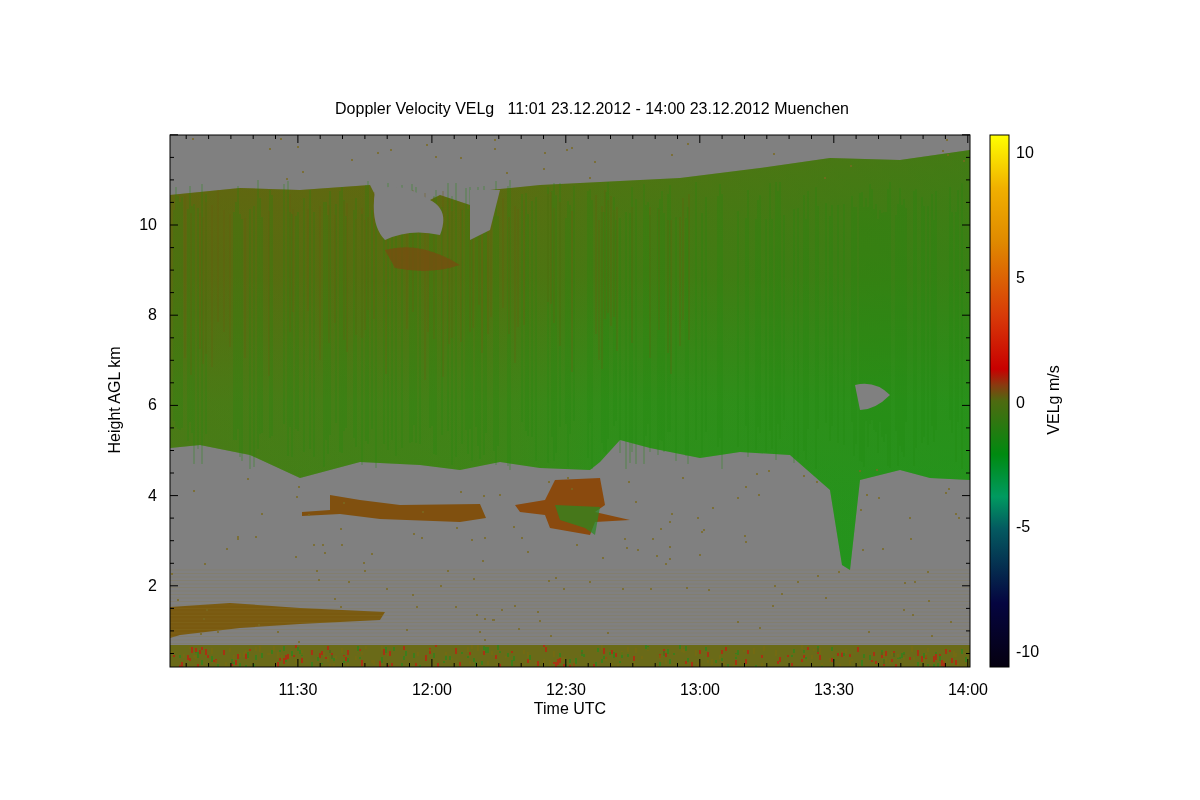 The width and height of the screenshot is (1200, 800). Describe the element at coordinates (1023, 527) in the screenshot. I see `colorbar-tick-label: -5` at that location.